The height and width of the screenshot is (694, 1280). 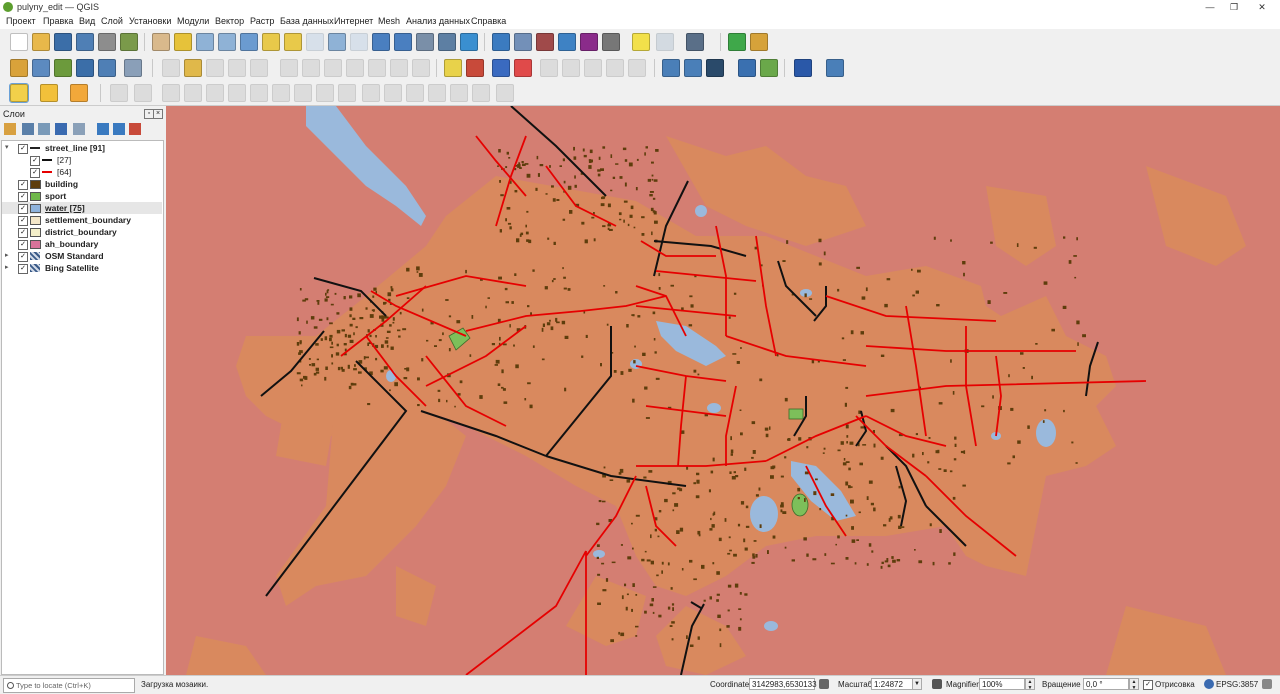 I want to click on select-all-icon, so click(x=49, y=93).